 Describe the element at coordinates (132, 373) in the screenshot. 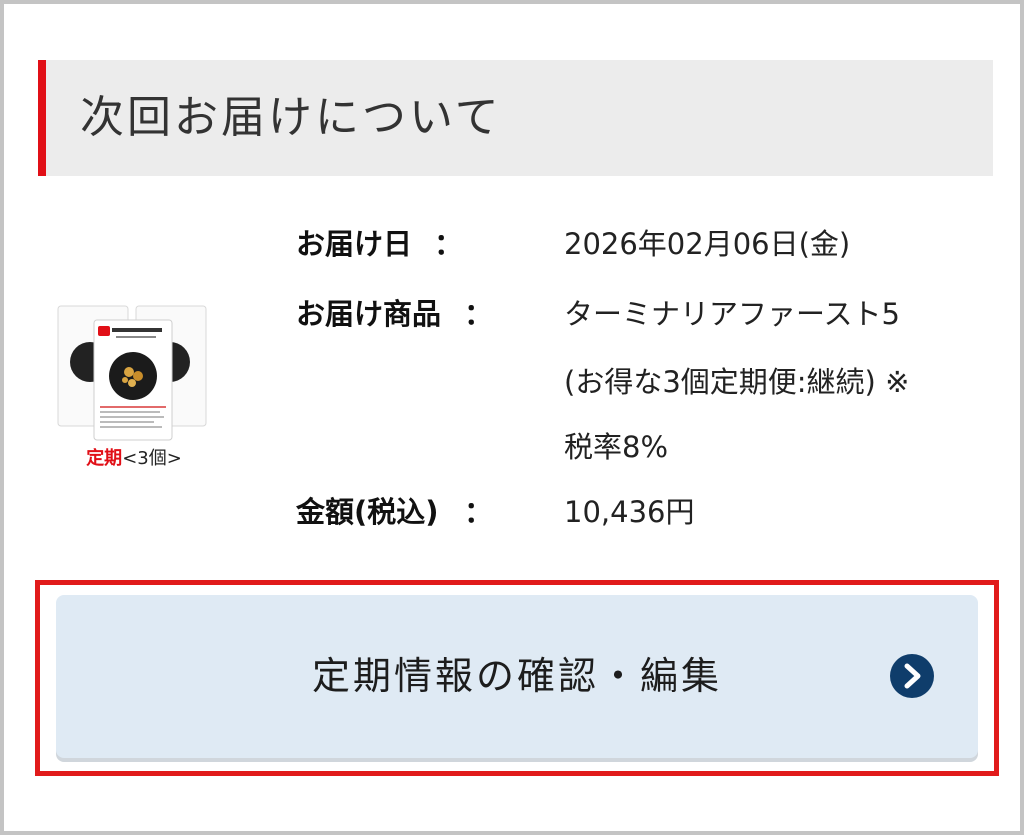

I see `product-image` at that location.